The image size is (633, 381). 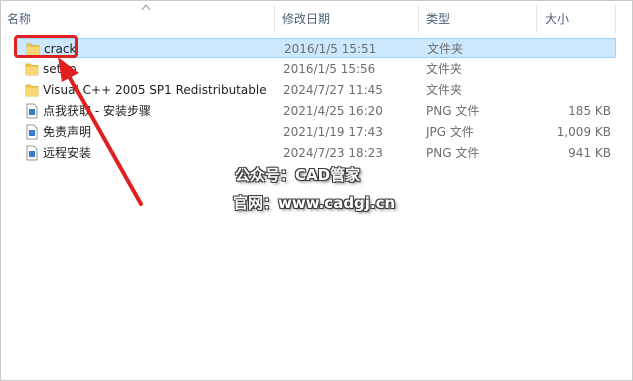 I want to click on column-header-type: 类型, so click(x=438, y=18).